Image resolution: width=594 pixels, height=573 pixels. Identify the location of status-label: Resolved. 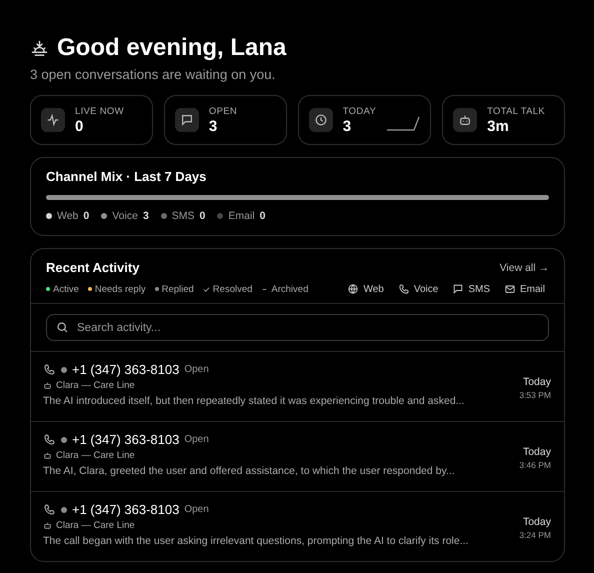
(232, 289).